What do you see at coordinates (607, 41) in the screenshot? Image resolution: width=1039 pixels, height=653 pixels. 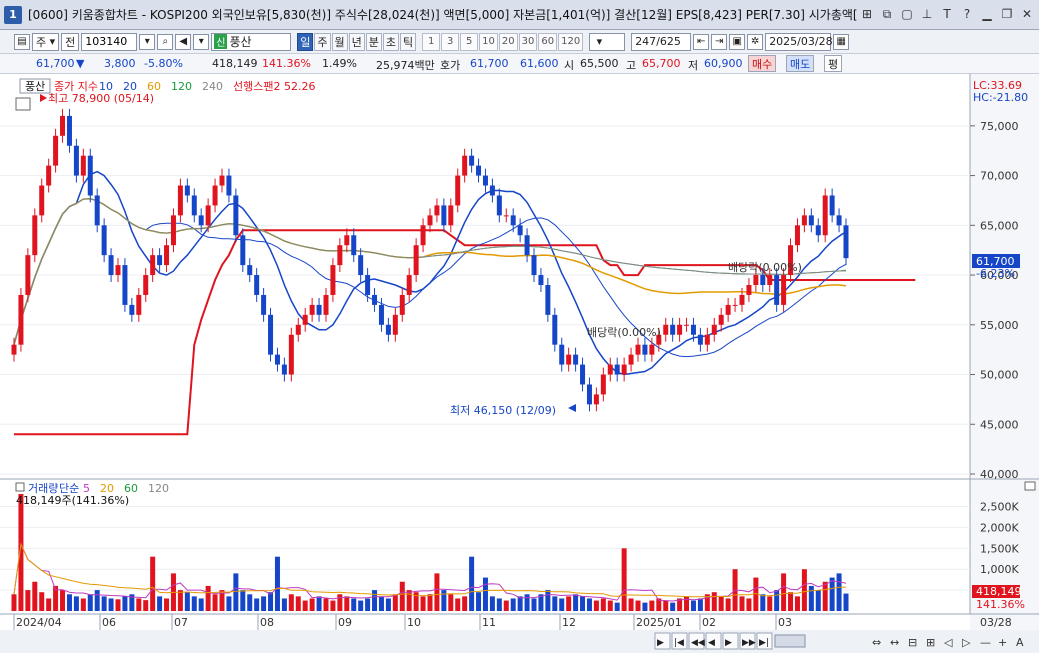 I see `interval-select: ▾` at bounding box center [607, 41].